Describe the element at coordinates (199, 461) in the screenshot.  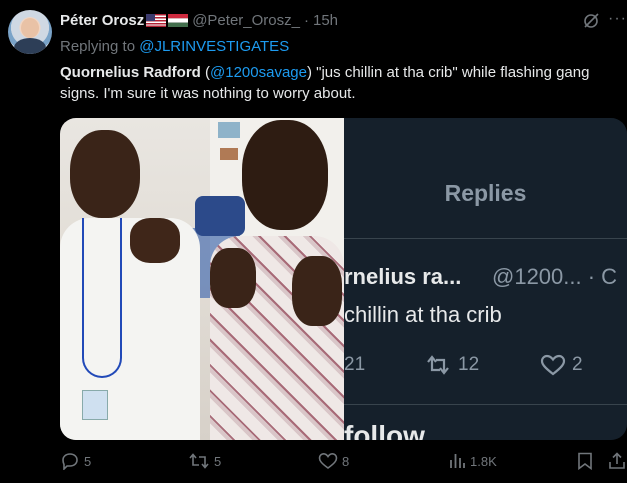
I see `repost-icon` at that location.